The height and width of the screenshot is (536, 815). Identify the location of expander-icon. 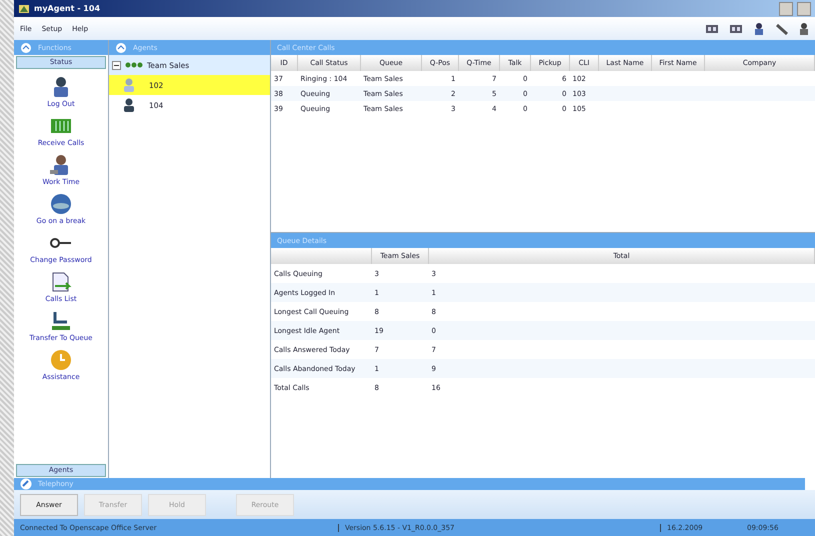
(116, 65).